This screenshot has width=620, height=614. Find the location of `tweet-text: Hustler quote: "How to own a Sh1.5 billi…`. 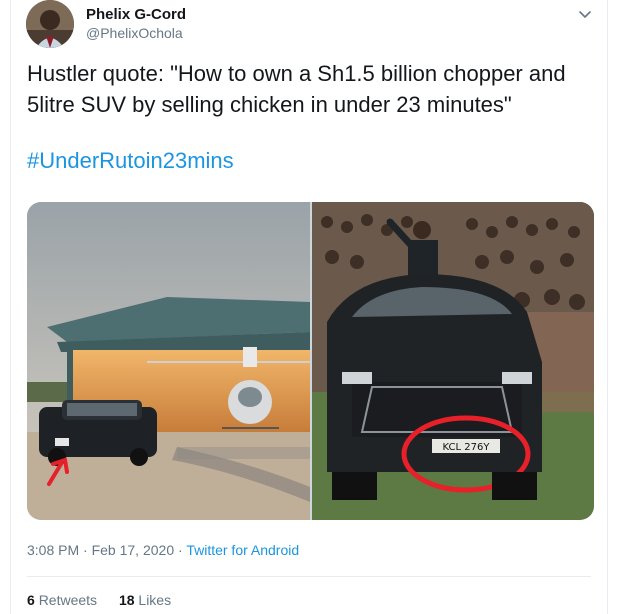

tweet-text: Hustler quote: "How to own a Sh1.5 billi… is located at coordinates (296, 89).